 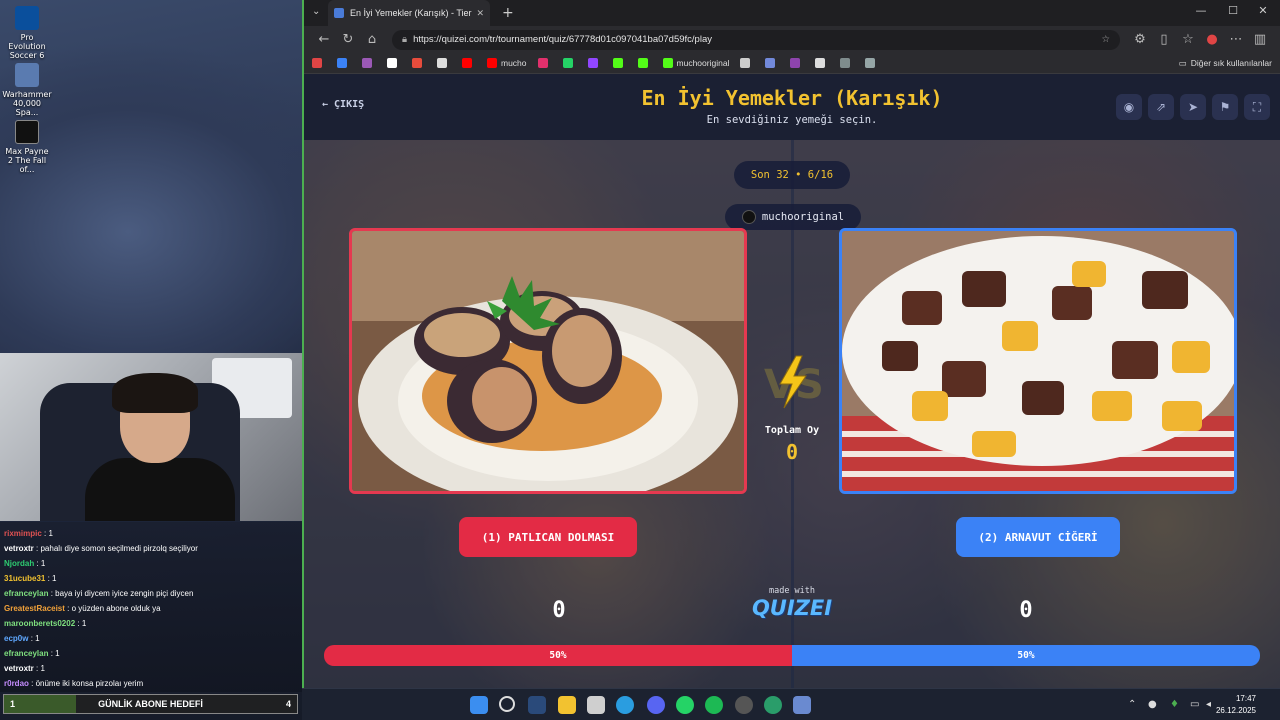 I want to click on webcam-streamer-body, so click(x=160, y=489).